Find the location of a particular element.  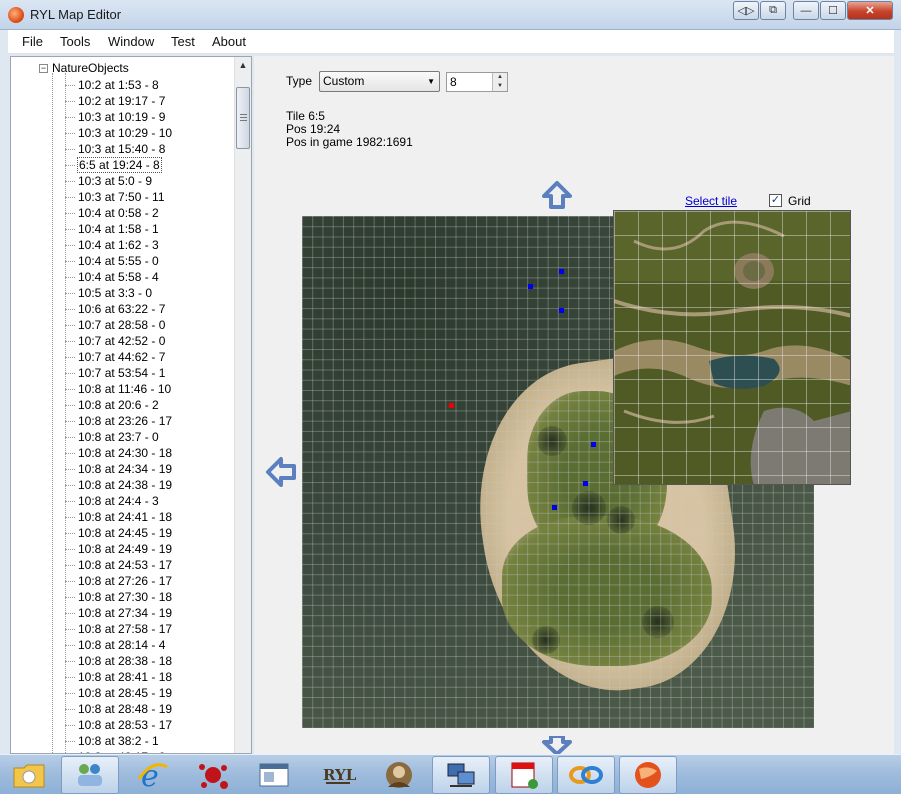

tree-item: 10:8 at 20:6 - 2 is located at coordinates (112, 405).